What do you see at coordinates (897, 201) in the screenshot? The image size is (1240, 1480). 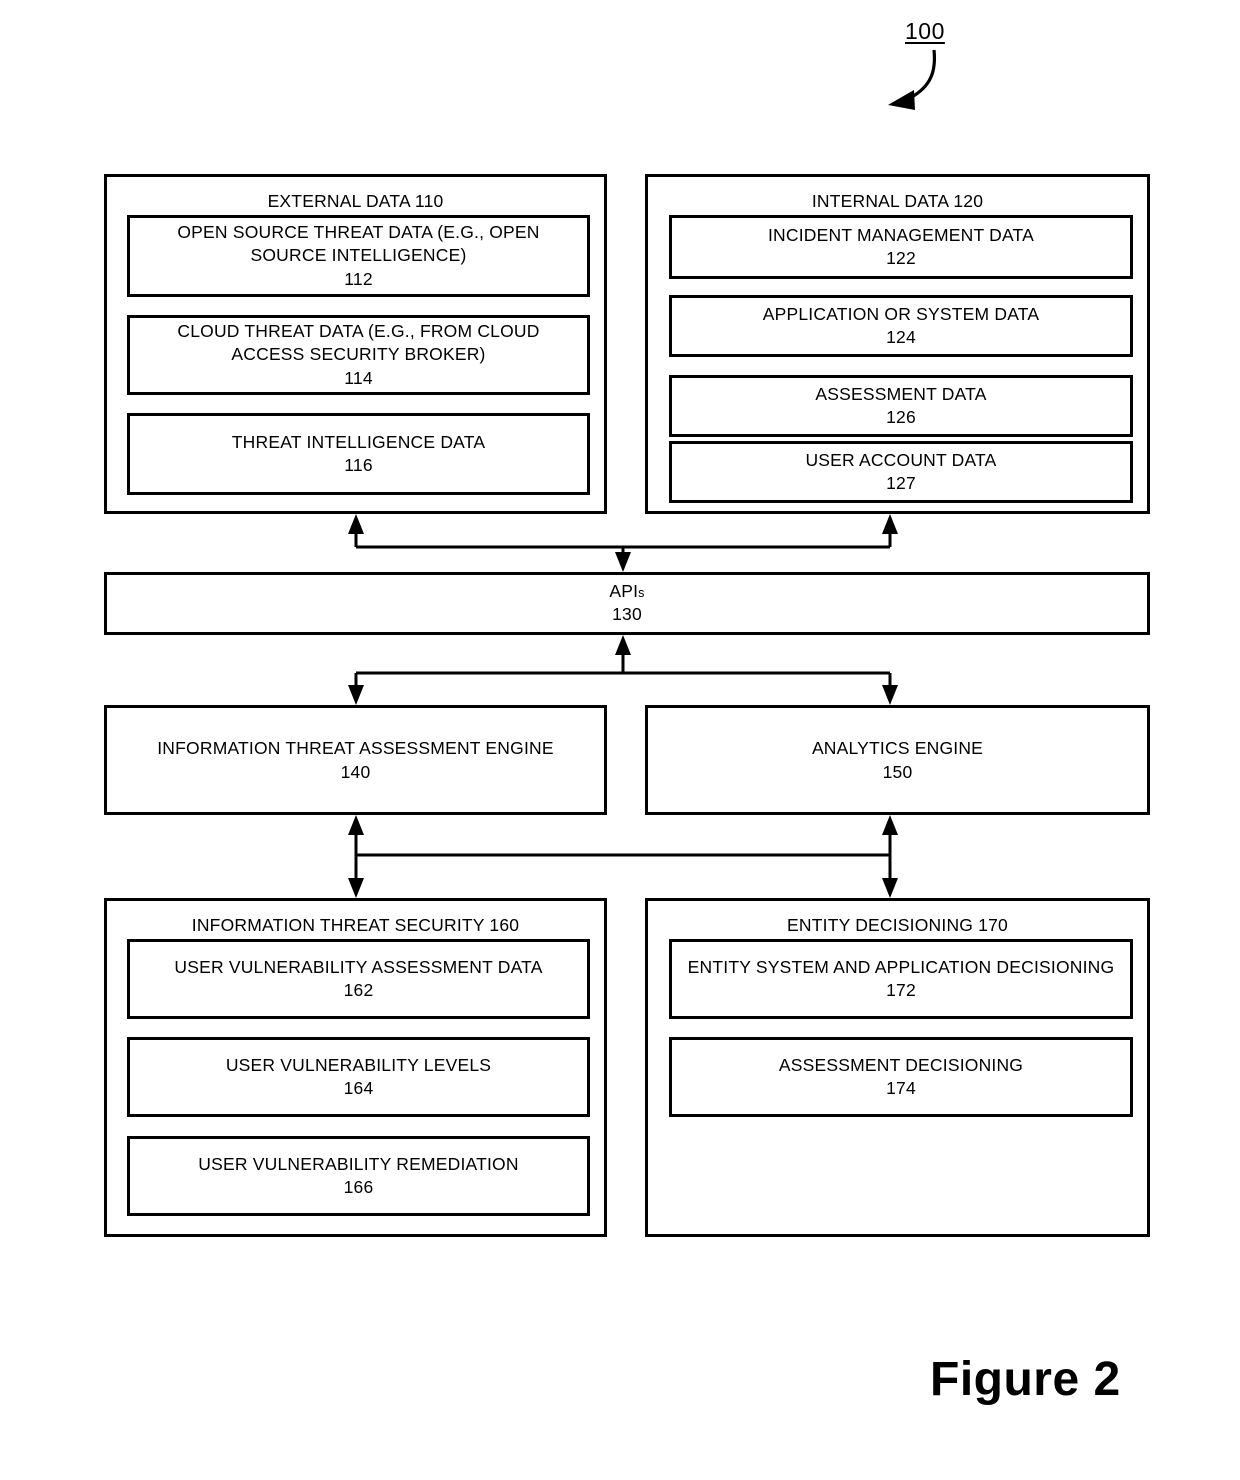 I see `internal-data-title: INTERNAL DATA 120` at bounding box center [897, 201].